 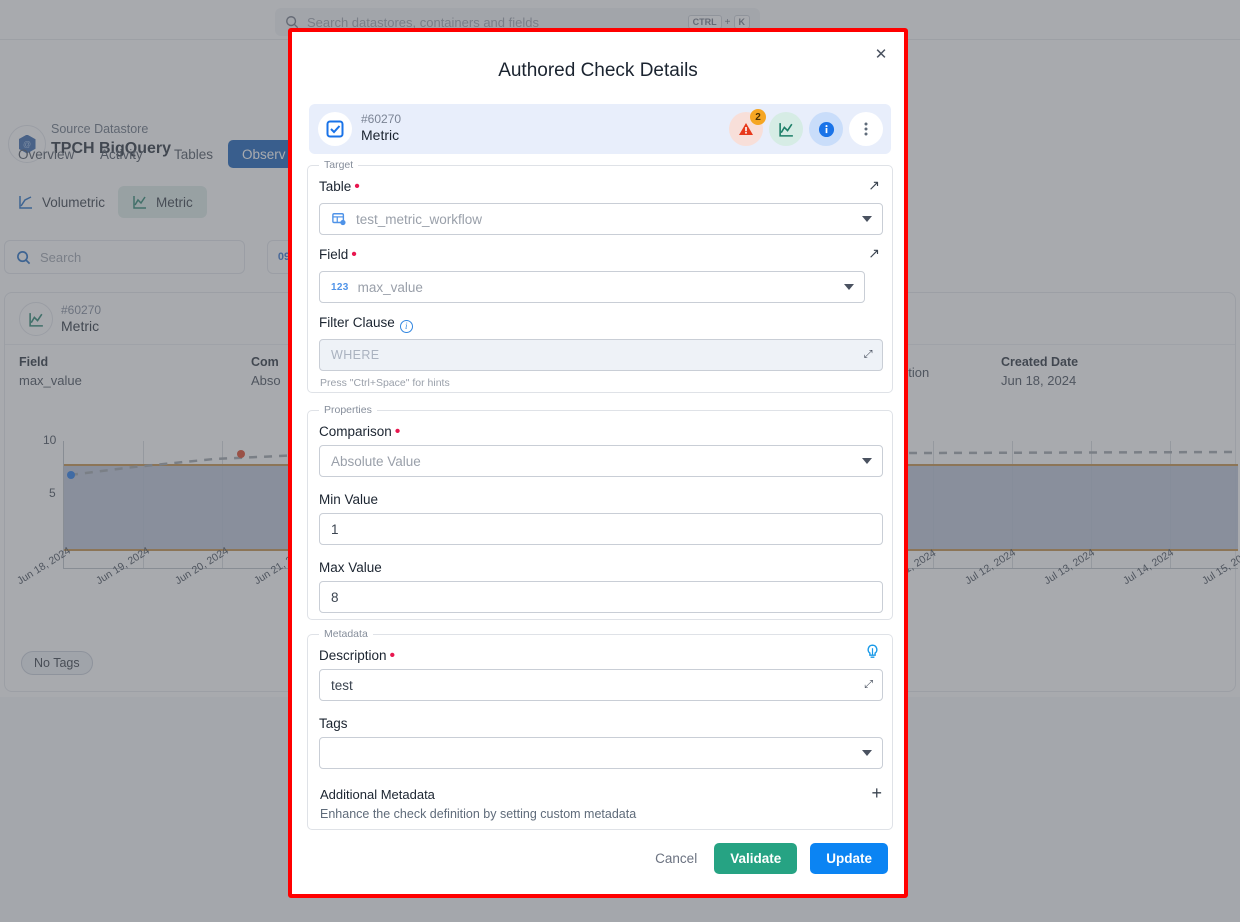 I want to click on table-icon, so click(x=339, y=219).